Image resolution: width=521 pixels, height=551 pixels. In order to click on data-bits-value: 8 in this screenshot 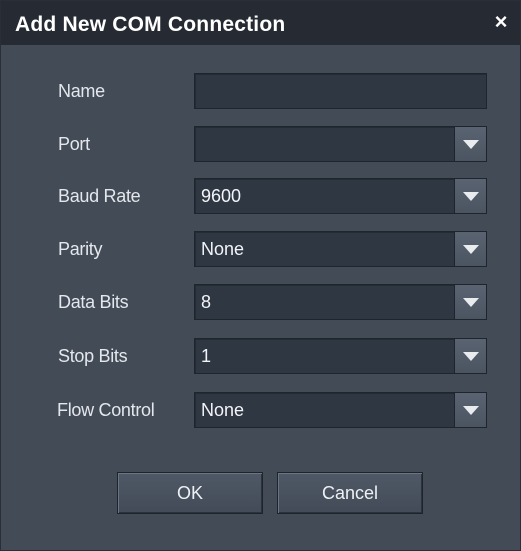, I will do `click(206, 302)`.